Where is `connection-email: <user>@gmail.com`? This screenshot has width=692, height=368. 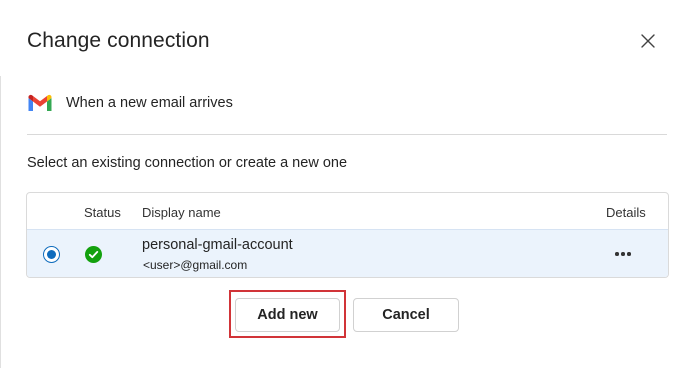
connection-email: <user>@gmail.com is located at coordinates (195, 265).